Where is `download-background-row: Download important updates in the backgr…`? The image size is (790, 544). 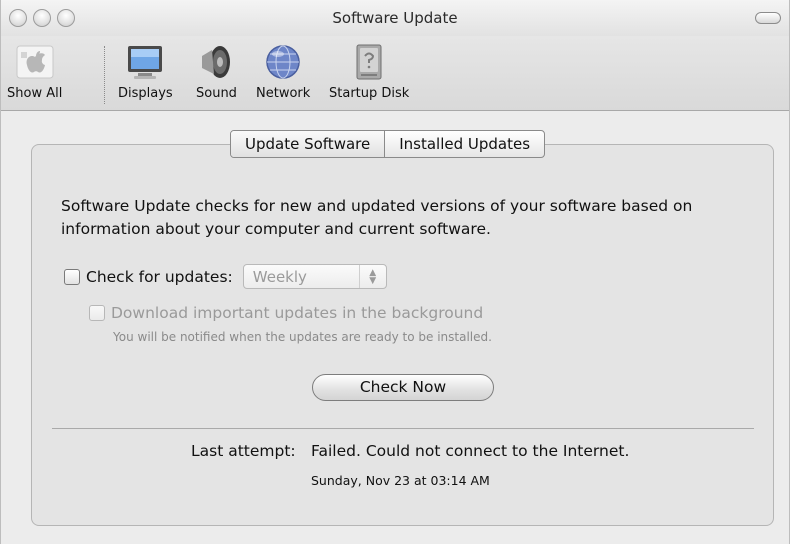
download-background-row: Download important updates in the backgr… is located at coordinates (286, 313).